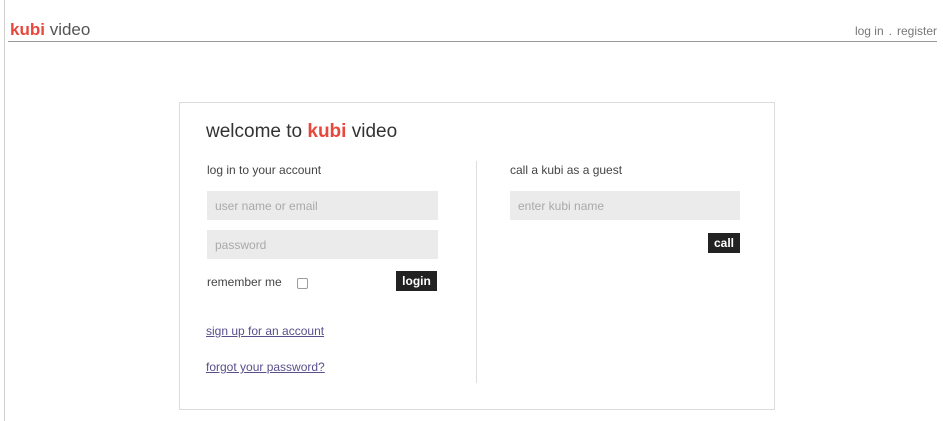 This screenshot has height=421, width=943. Describe the element at coordinates (724, 243) in the screenshot. I see `call-button: call` at that location.